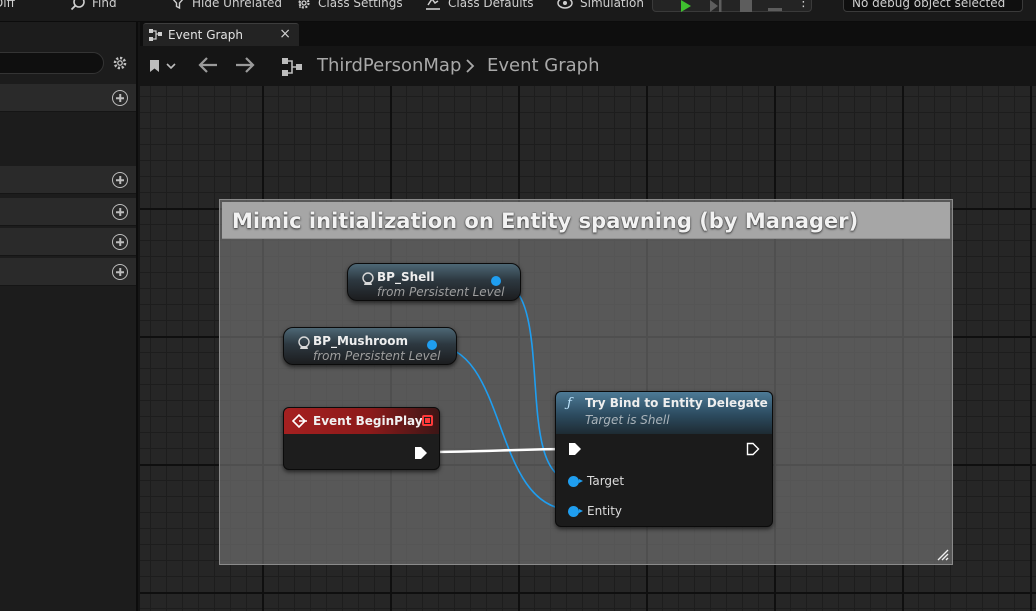  What do you see at coordinates (627, 420) in the screenshot?
I see `node-function-subtitle: Target is Shell` at bounding box center [627, 420].